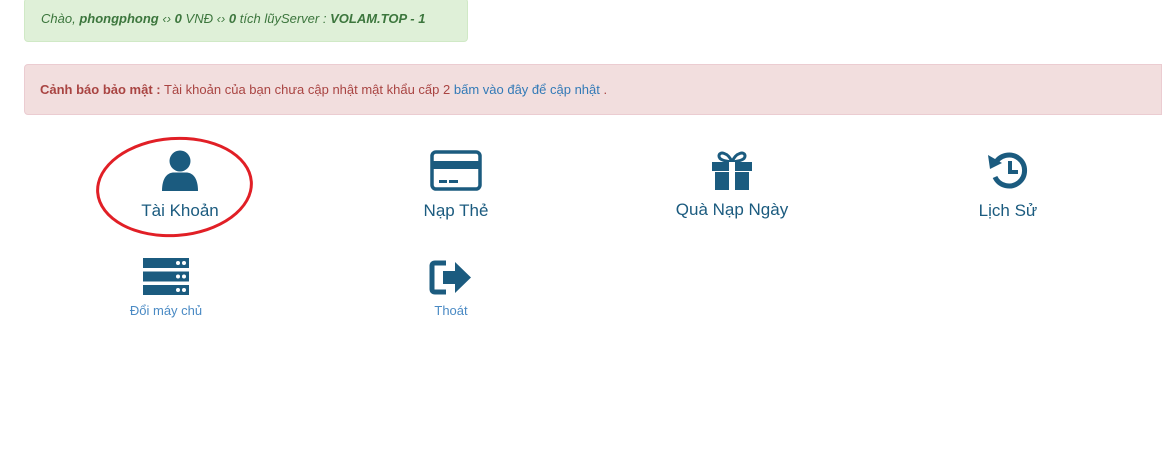 The height and width of the screenshot is (455, 1162). What do you see at coordinates (732, 170) in the screenshot?
I see `gift-icon` at bounding box center [732, 170].